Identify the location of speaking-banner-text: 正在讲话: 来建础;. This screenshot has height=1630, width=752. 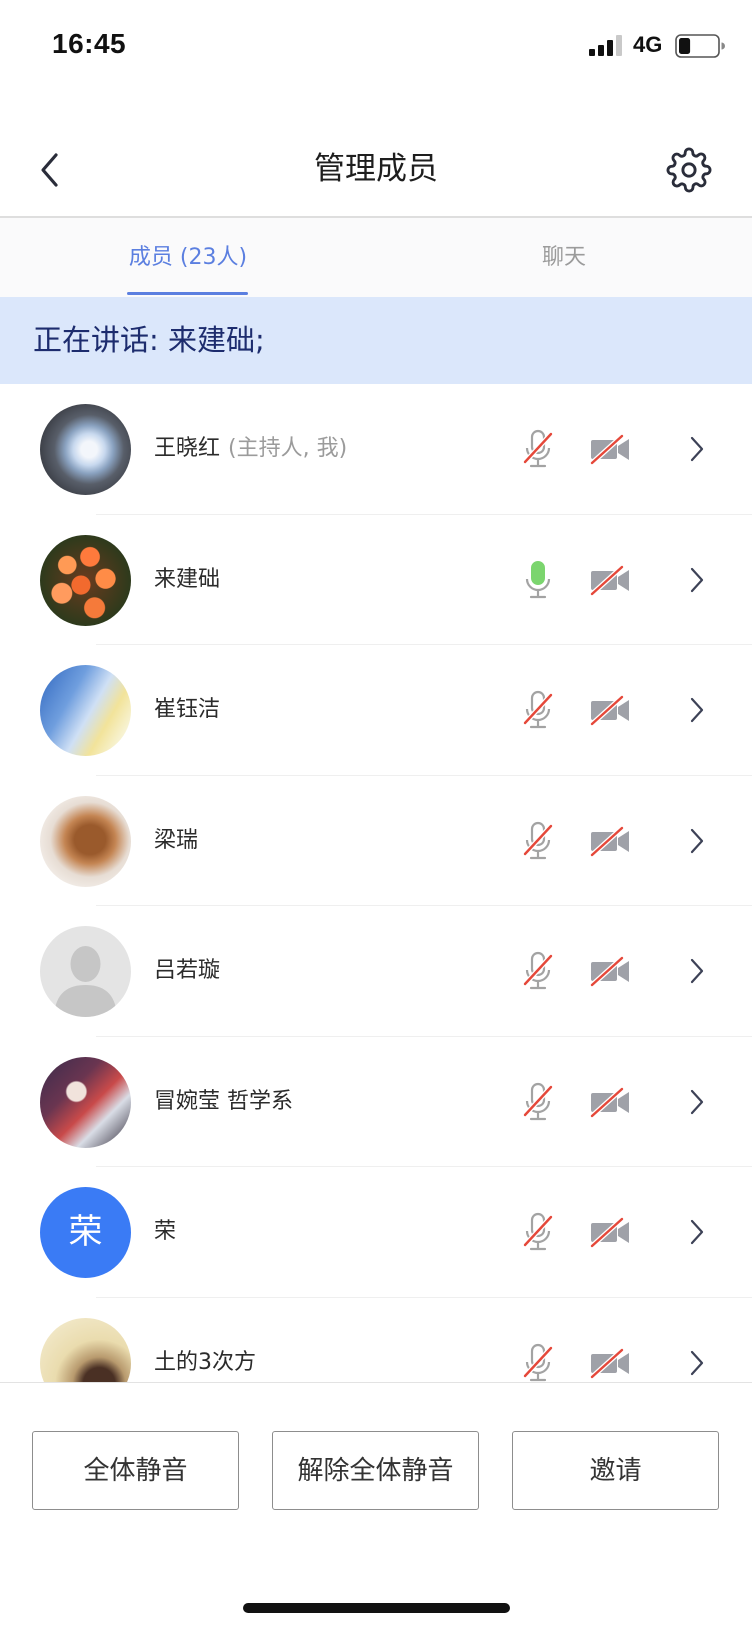
(149, 340).